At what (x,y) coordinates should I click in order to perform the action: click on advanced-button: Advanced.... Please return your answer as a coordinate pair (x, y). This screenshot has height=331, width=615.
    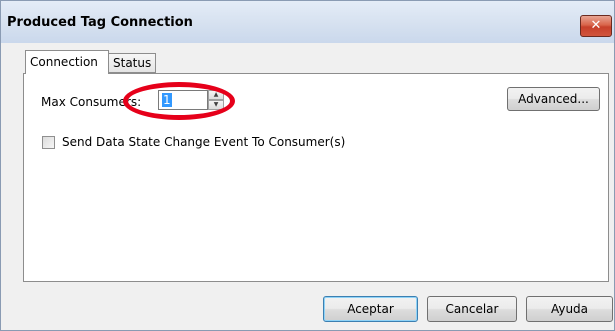
    Looking at the image, I should click on (553, 99).